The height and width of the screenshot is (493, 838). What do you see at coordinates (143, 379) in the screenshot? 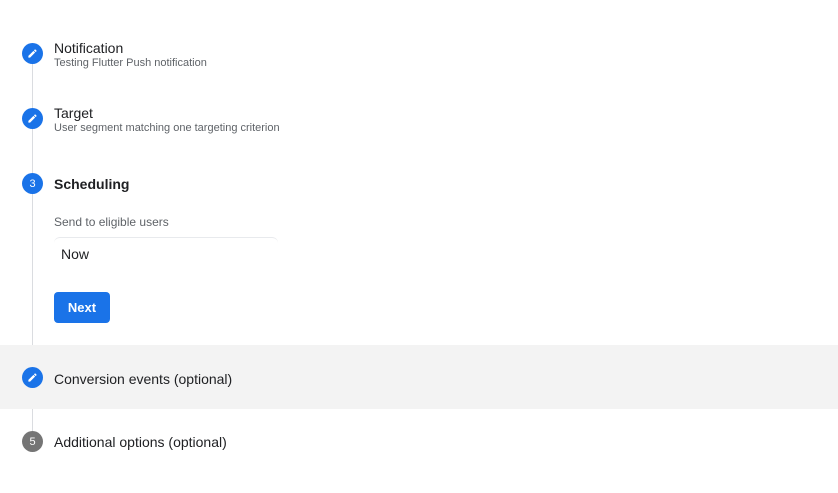
I see `step-title: Conversion events (optional)` at bounding box center [143, 379].